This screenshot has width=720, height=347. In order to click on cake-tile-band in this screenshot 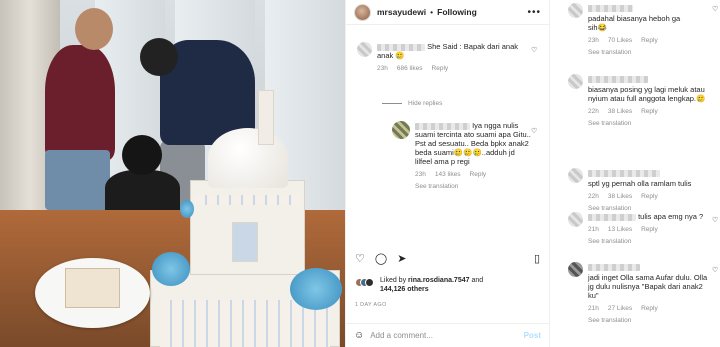, I will do `click(247, 200)`.